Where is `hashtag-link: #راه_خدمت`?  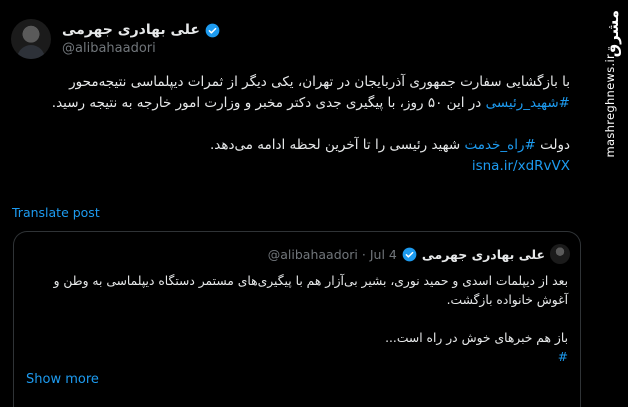 hashtag-link: #راه_خدمت is located at coordinates (499, 145).